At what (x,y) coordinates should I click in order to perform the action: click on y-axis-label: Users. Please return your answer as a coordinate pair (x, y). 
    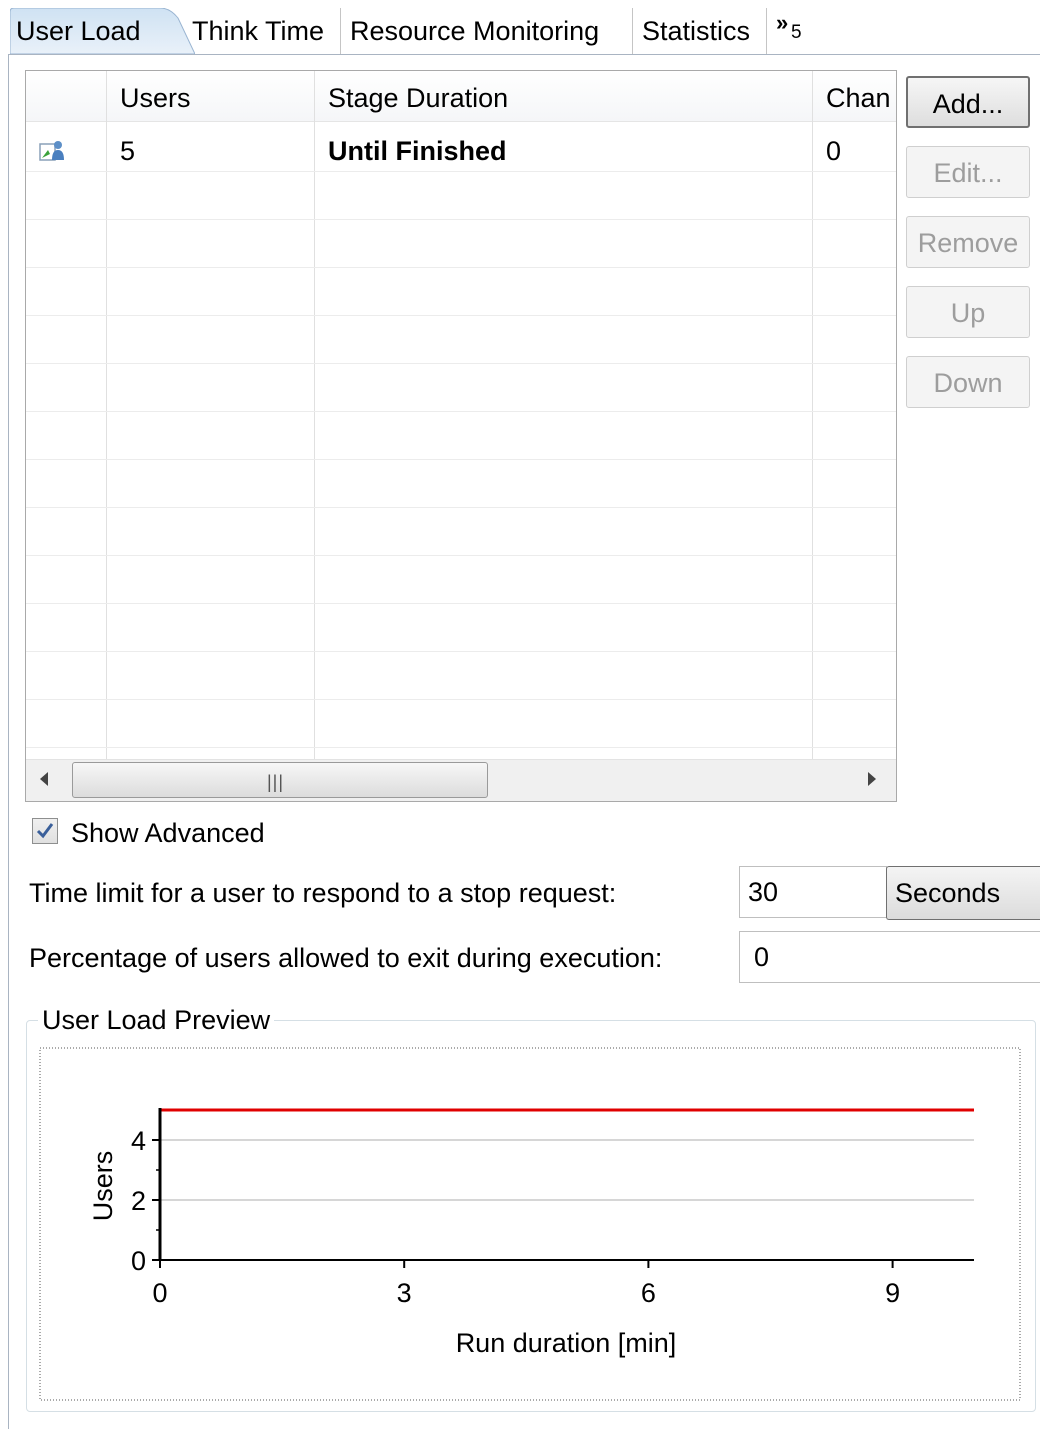
    Looking at the image, I should click on (103, 1186).